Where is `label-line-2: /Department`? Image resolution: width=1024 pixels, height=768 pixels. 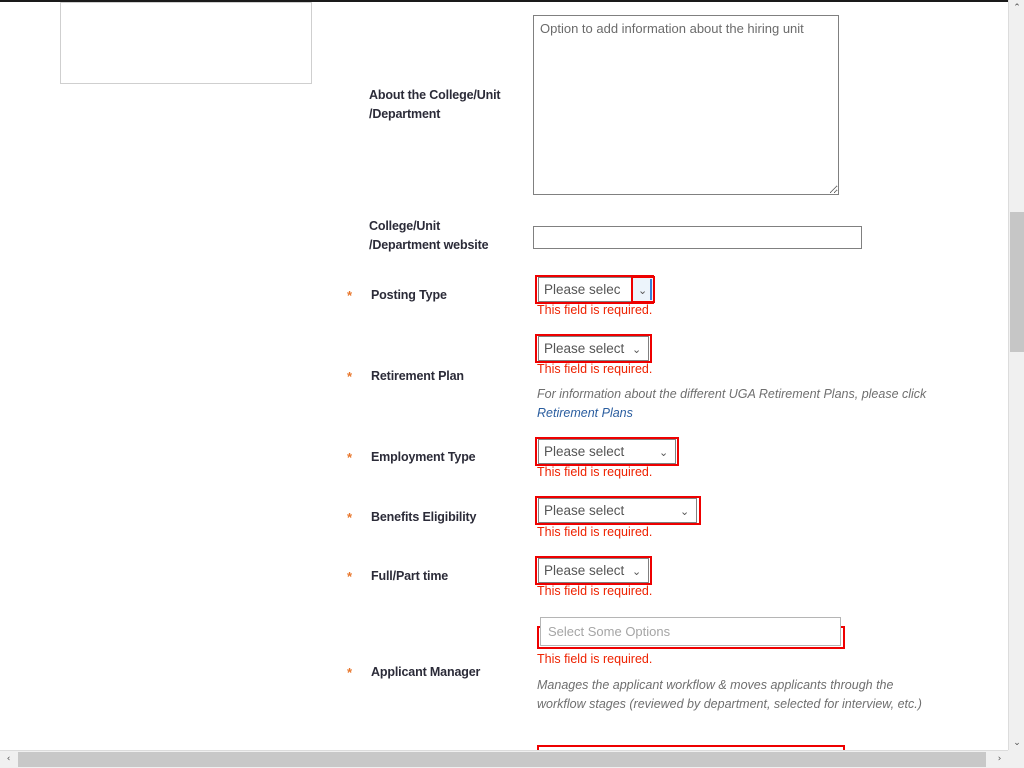 label-line-2: /Department is located at coordinates (405, 114).